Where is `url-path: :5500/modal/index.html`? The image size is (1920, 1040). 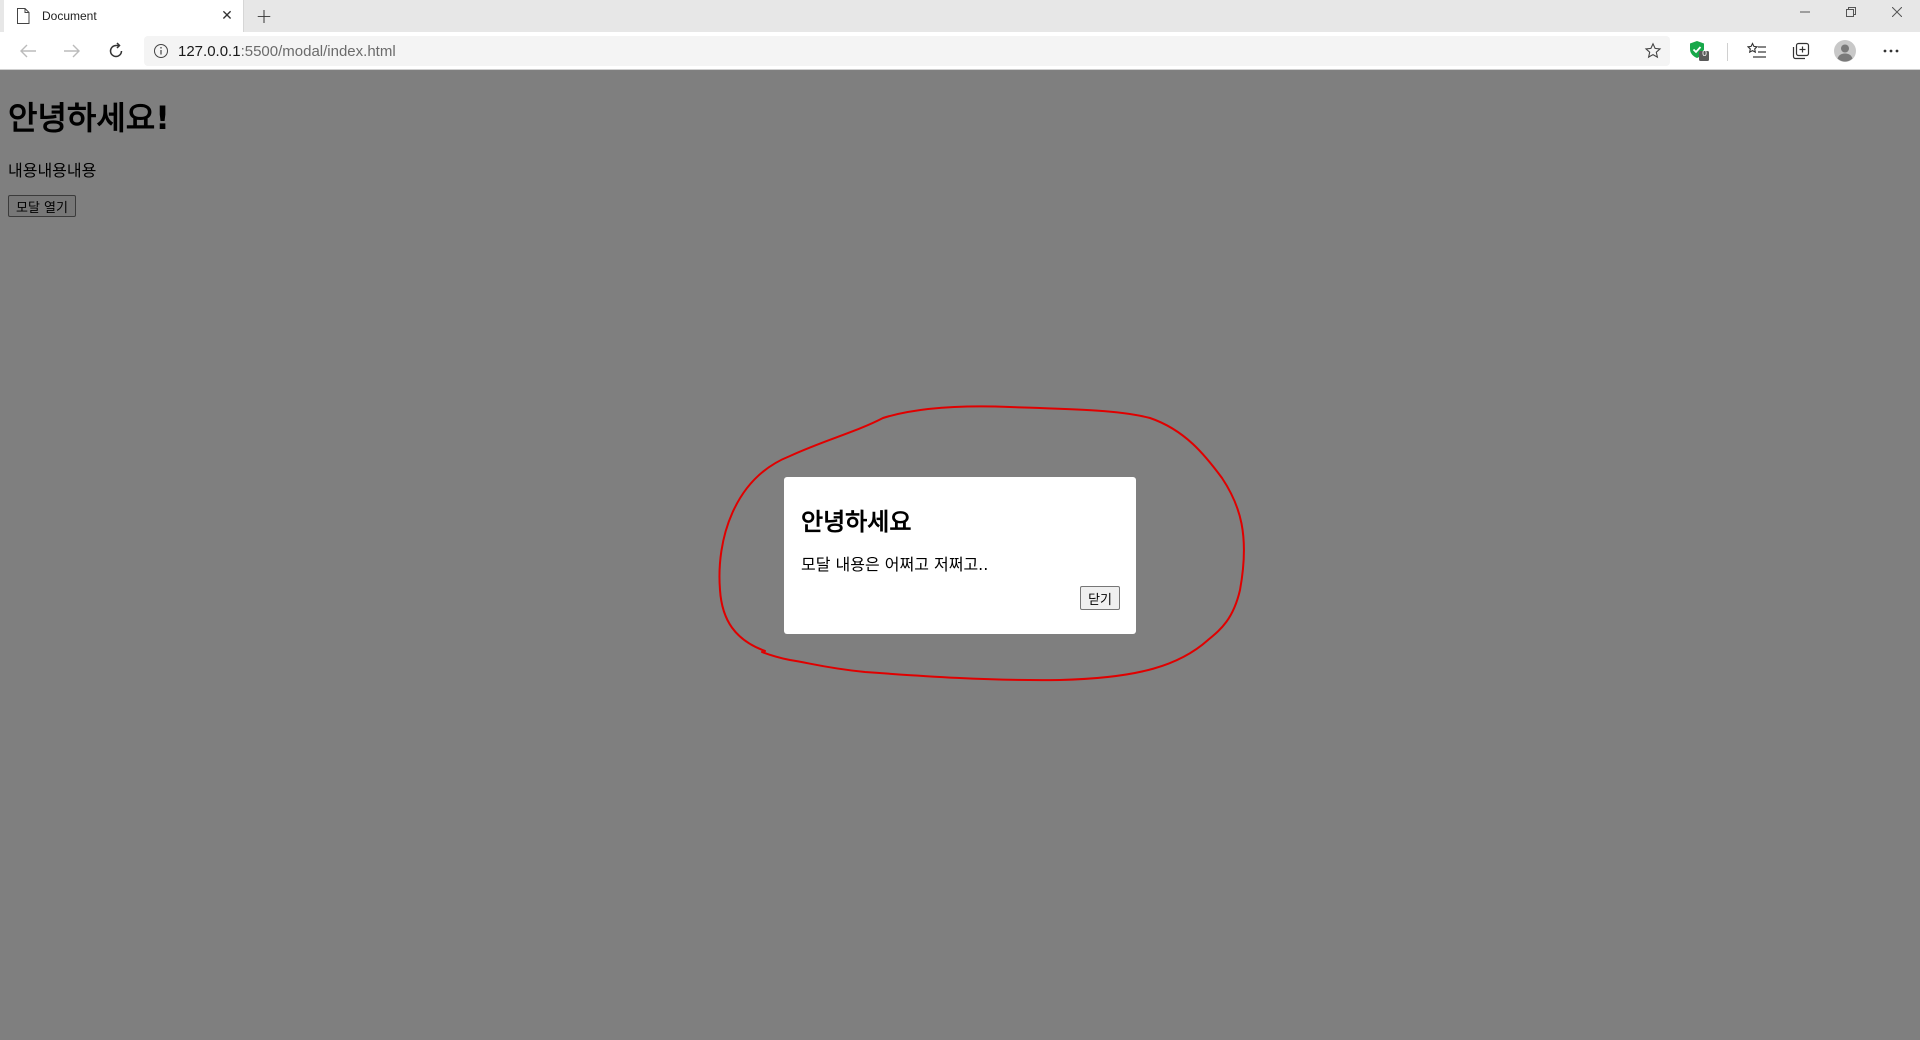 url-path: :5500/modal/index.html is located at coordinates (318, 51).